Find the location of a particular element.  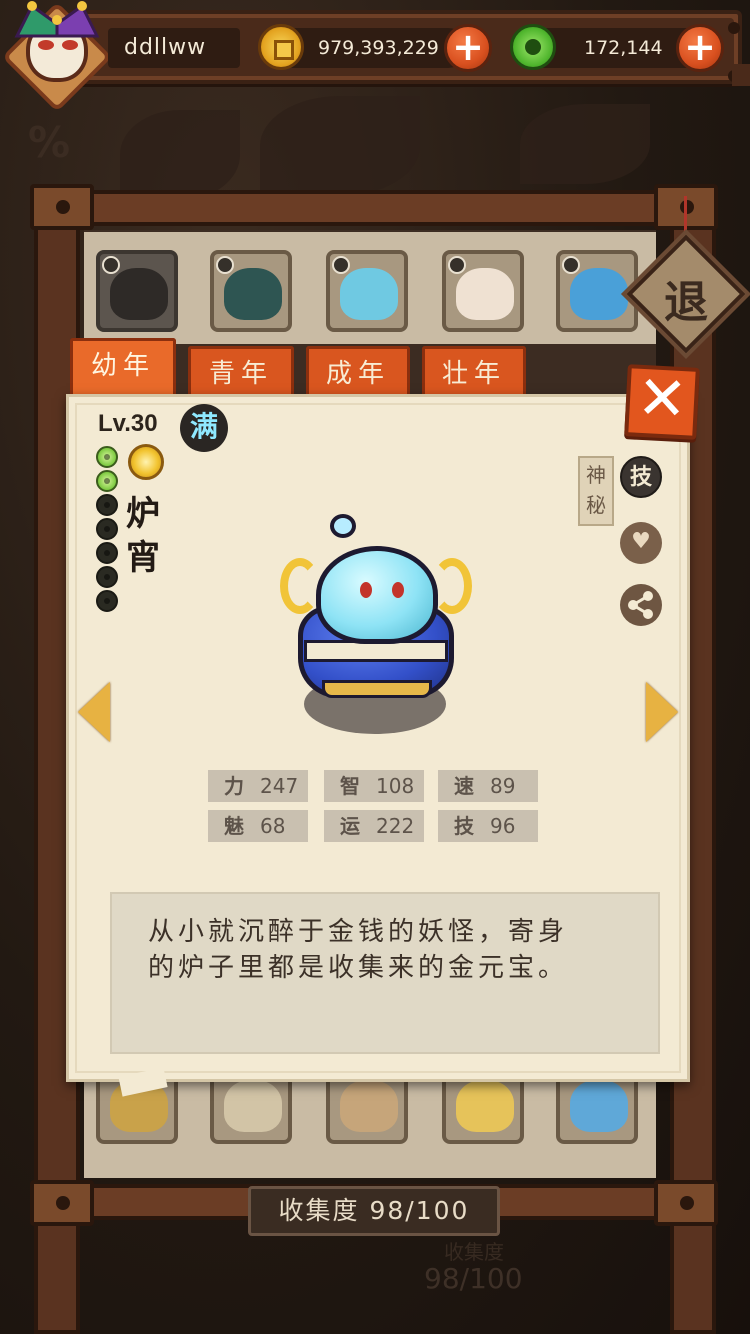

stat-key: 运 is located at coordinates (350, 826).